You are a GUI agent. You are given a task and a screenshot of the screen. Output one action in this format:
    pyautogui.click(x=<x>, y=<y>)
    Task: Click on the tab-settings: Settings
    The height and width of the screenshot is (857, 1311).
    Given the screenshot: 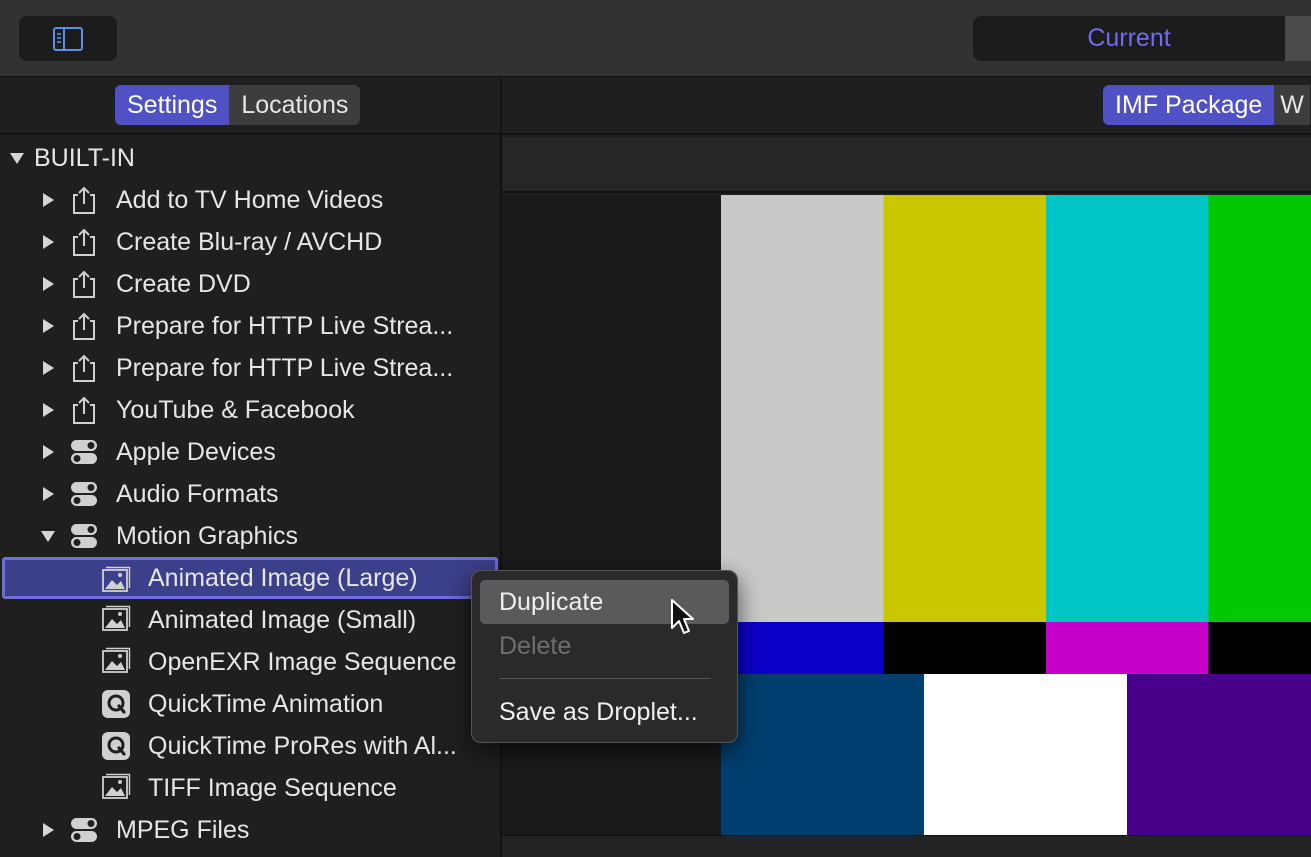 What is the action you would take?
    pyautogui.click(x=172, y=105)
    